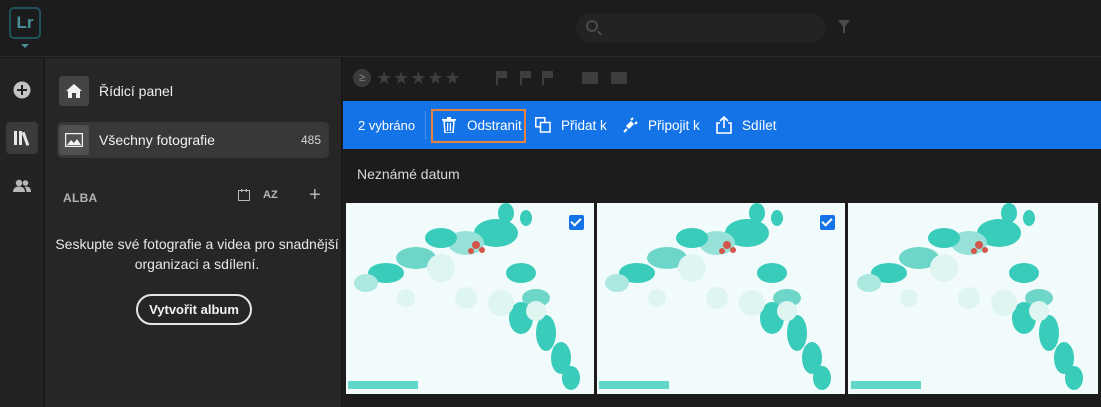 This screenshot has width=1101, height=407. I want to click on delete-label: Odstranit, so click(494, 125).